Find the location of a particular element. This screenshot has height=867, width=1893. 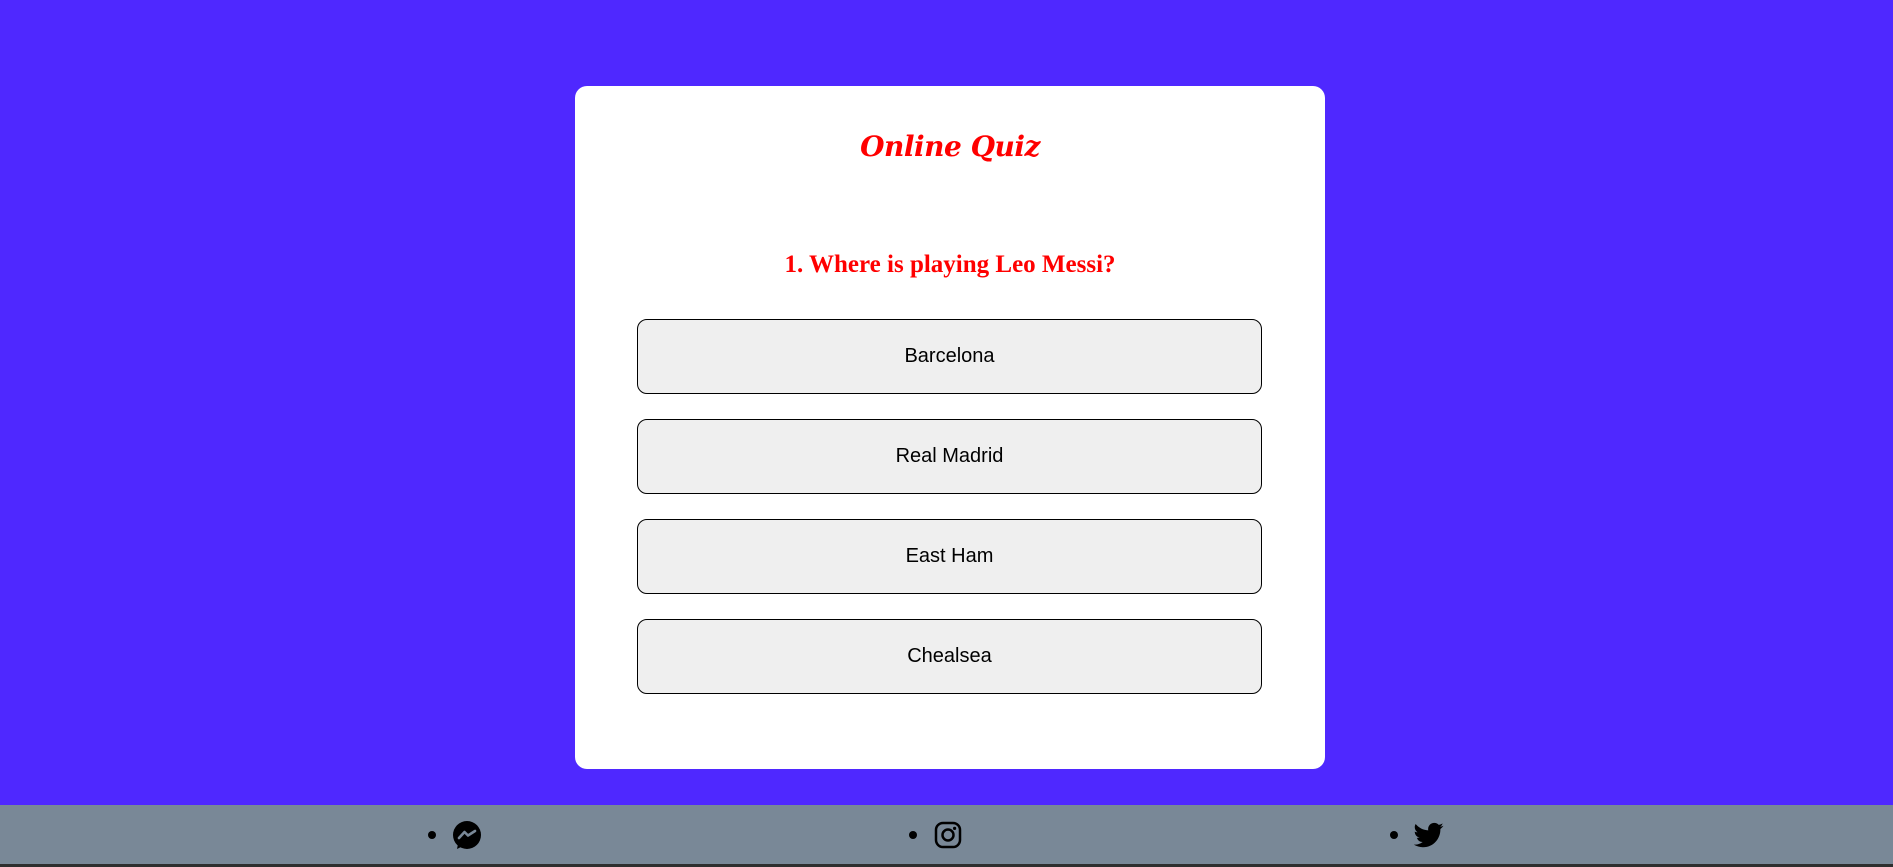

answer-button-2: Real Madrid is located at coordinates (949, 456).